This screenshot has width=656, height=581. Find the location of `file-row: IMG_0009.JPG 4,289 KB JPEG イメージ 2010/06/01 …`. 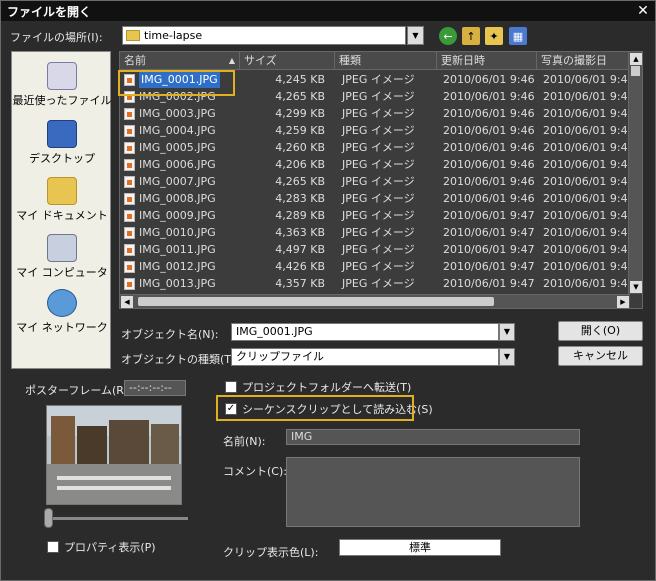

file-row: IMG_0009.JPG 4,289 KB JPEG イメージ 2010/06/01 … is located at coordinates (375, 215).